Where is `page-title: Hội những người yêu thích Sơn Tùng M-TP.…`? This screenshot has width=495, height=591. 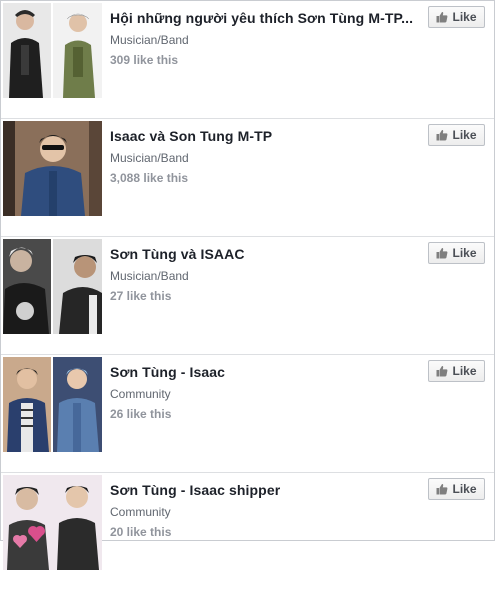
page-title: Hội những người yêu thích Sơn Tùng M-TP.… is located at coordinates (265, 18).